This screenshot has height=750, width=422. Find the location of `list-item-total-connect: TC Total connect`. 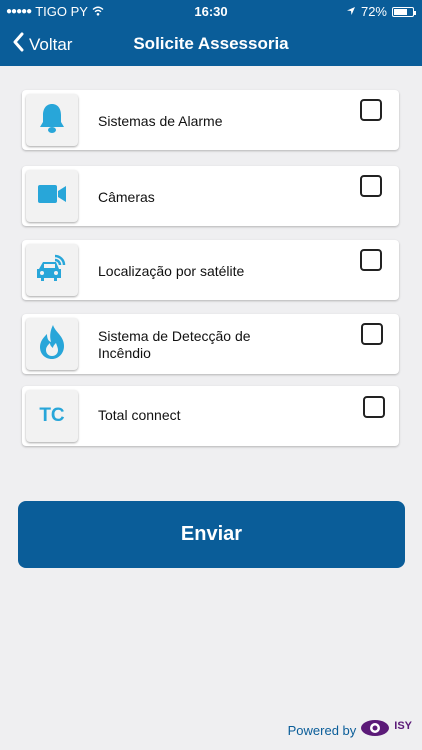

list-item-total-connect: TC Total connect is located at coordinates (210, 416).